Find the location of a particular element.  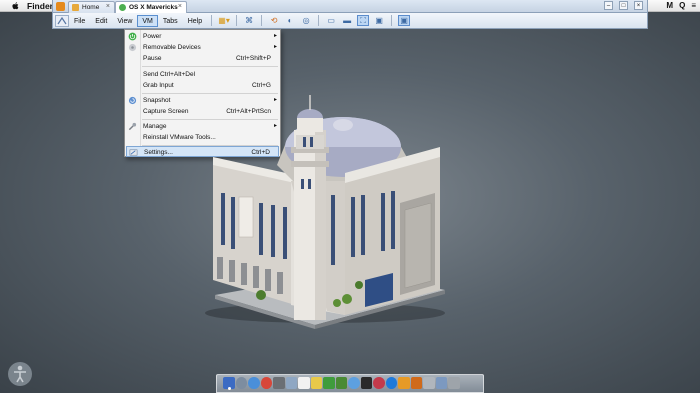

finder-menu: Finder is located at coordinates (40, 6).